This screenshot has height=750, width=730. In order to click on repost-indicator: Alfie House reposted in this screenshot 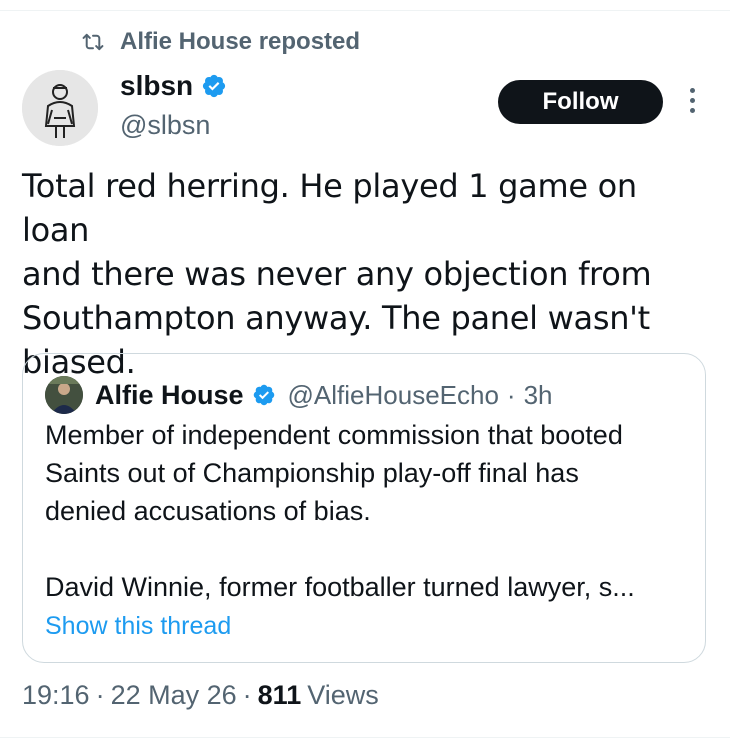, I will do `click(221, 42)`.